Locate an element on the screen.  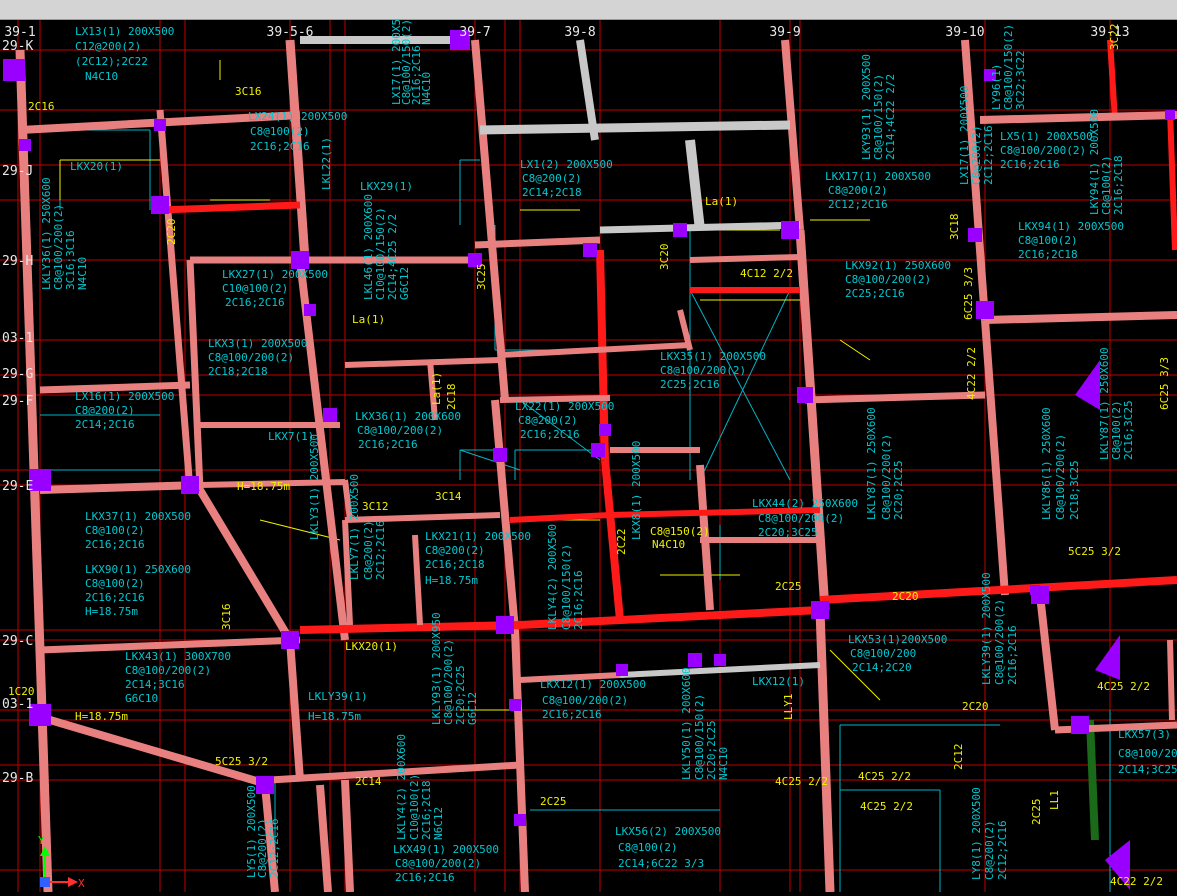
grid-label-left: 29-J is located at coordinates (17, 171).